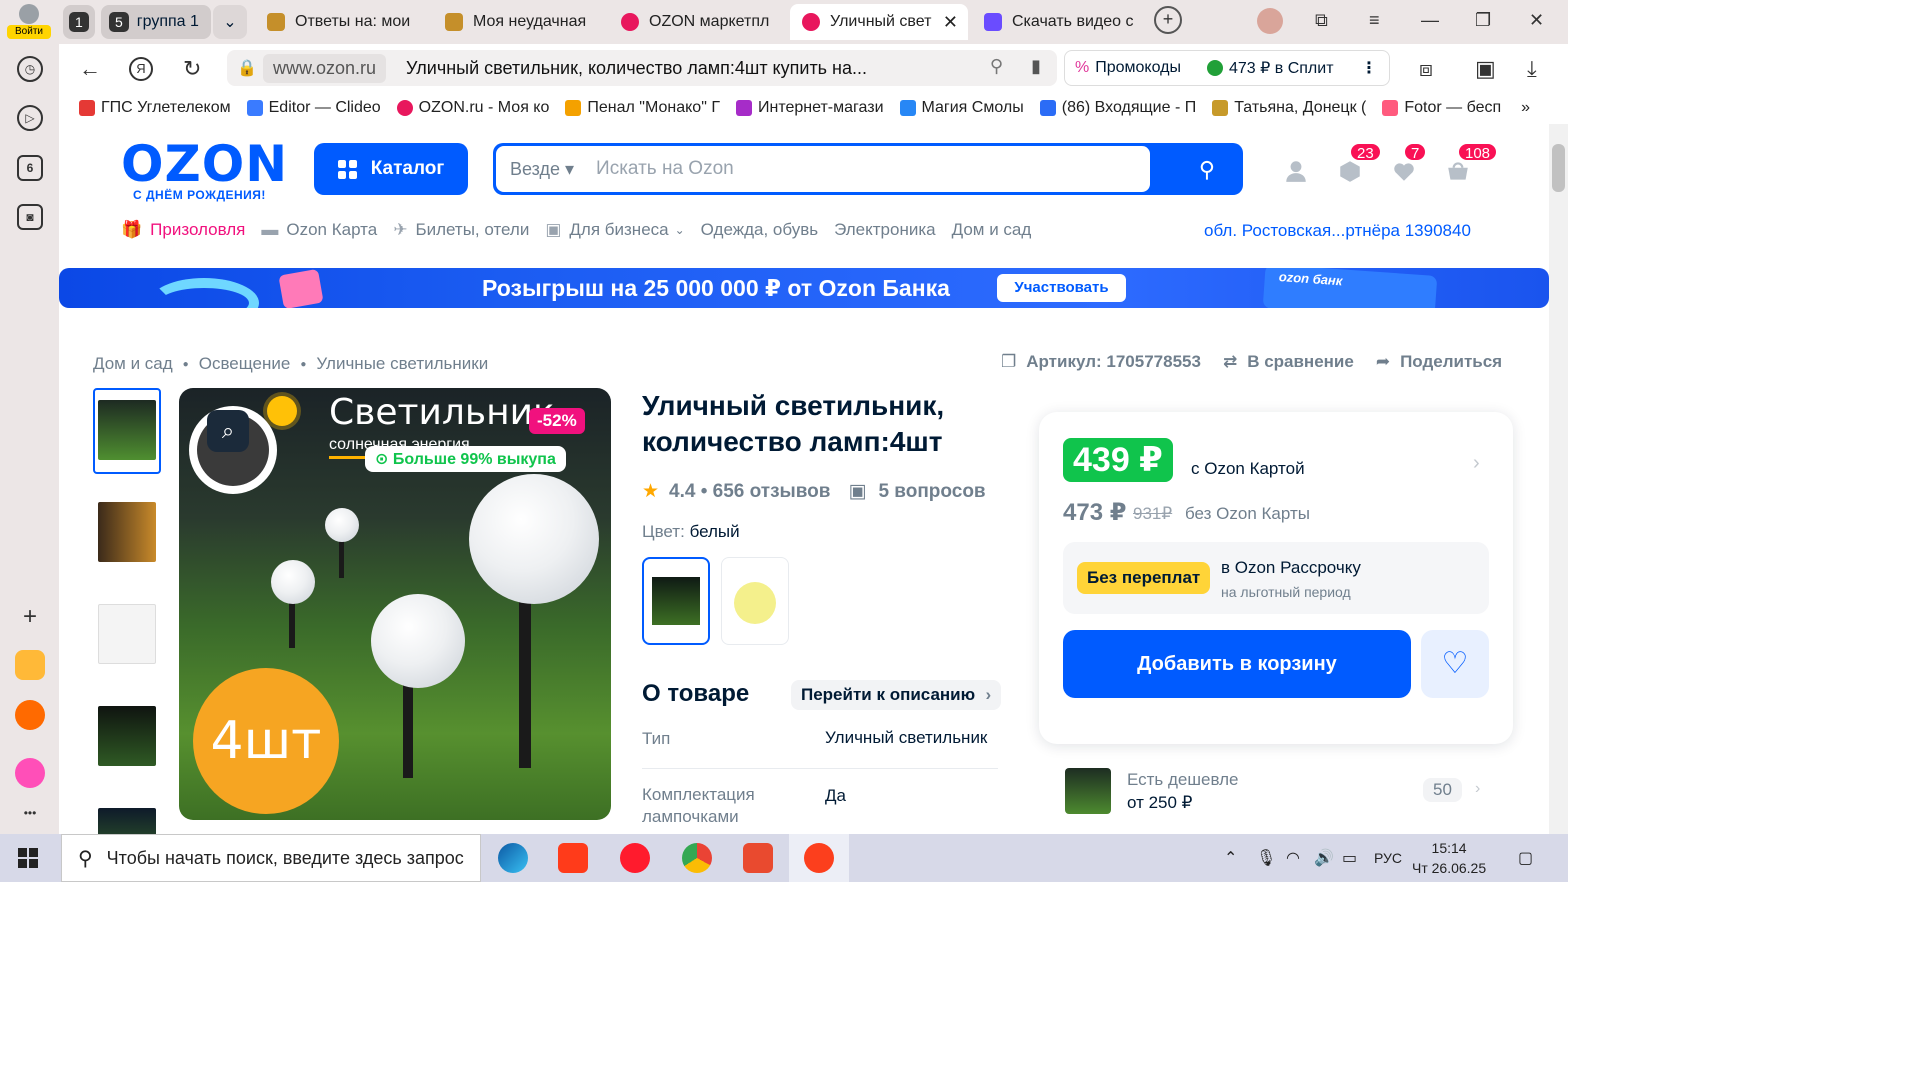 Image resolution: width=1920 pixels, height=1080 pixels. What do you see at coordinates (755, 601) in the screenshot?
I see `color-swatch-yellow` at bounding box center [755, 601].